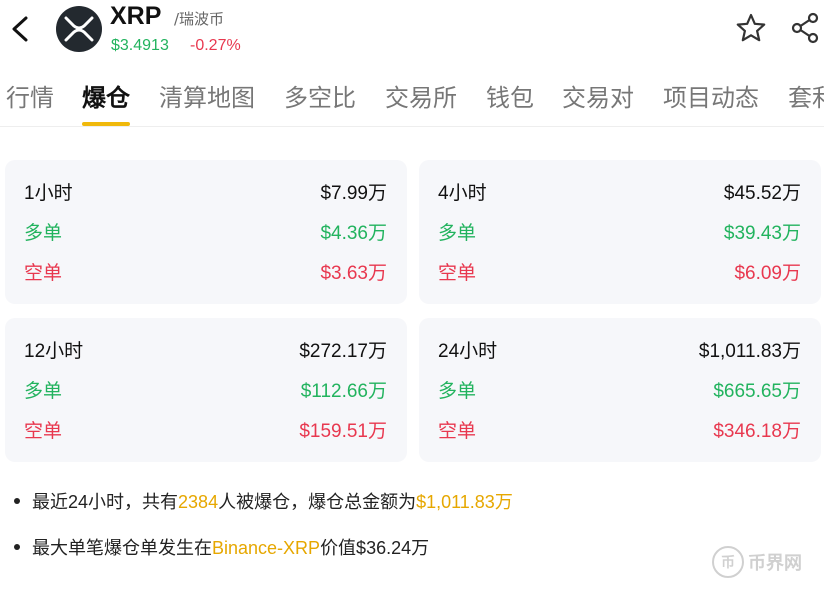  I want to click on tab-wallet: 钱包, so click(510, 95).